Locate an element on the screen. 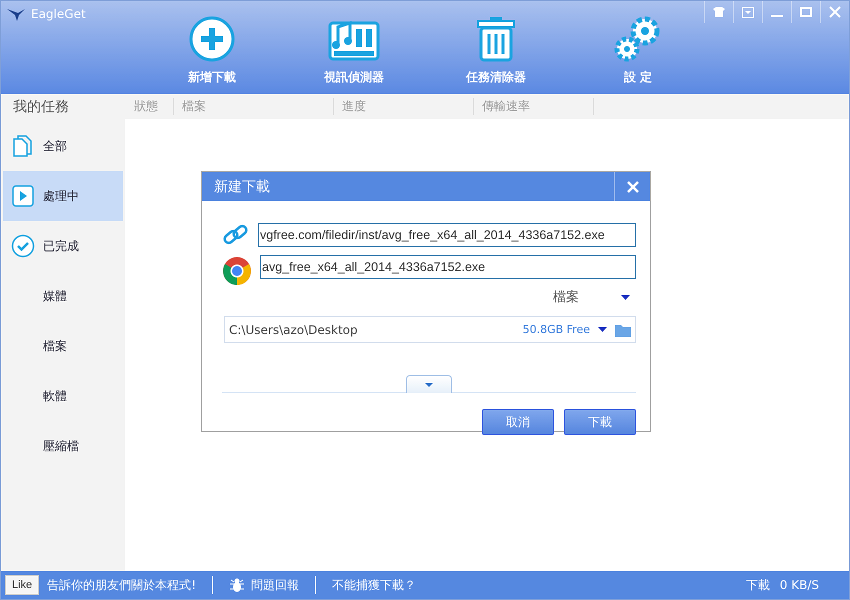 The image size is (850, 600). toolbar-button: 視訊偵測器 is located at coordinates (354, 54).